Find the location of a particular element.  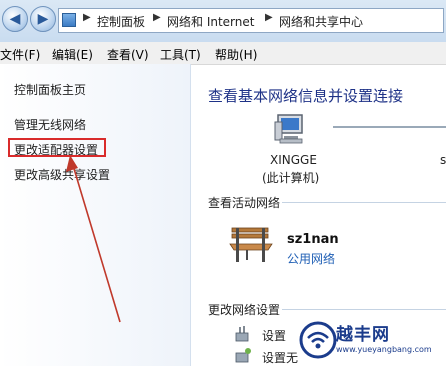

connection-line is located at coordinates (389, 127).